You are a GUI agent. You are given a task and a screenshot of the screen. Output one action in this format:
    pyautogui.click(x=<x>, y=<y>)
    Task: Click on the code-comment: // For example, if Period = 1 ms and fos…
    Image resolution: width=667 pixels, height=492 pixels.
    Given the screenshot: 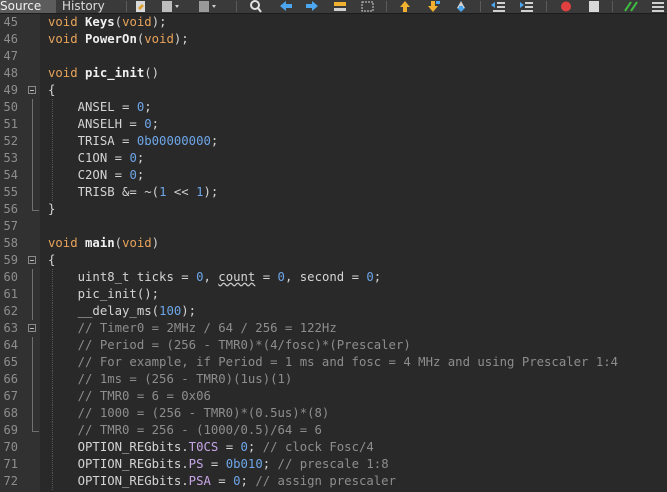 What is the action you would take?
    pyautogui.click(x=333, y=362)
    